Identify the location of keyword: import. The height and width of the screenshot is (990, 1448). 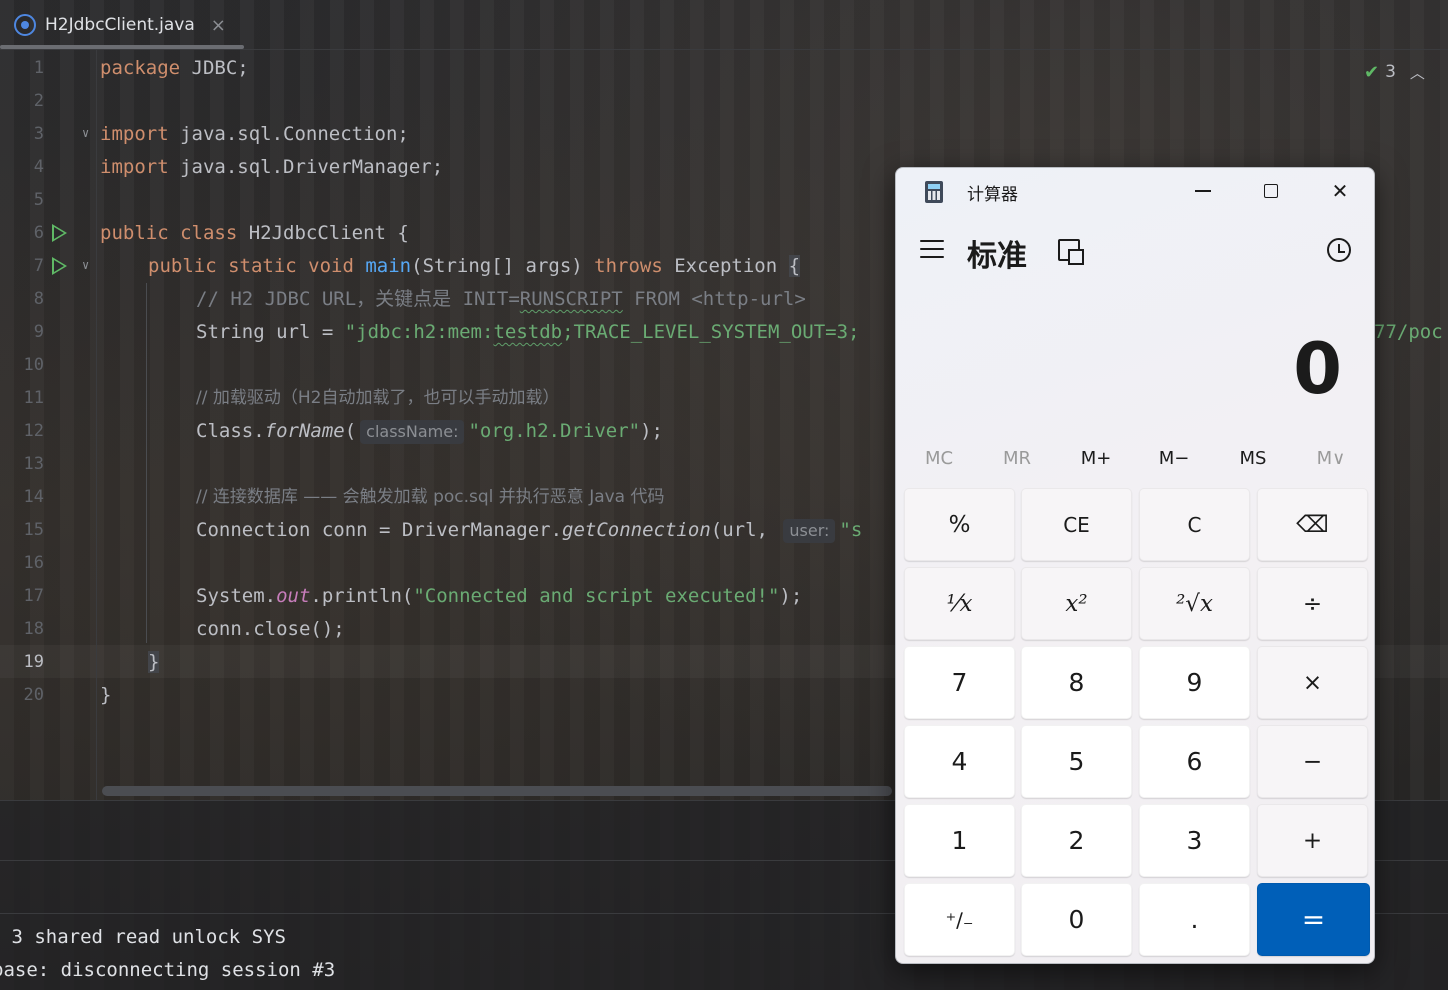
(134, 134).